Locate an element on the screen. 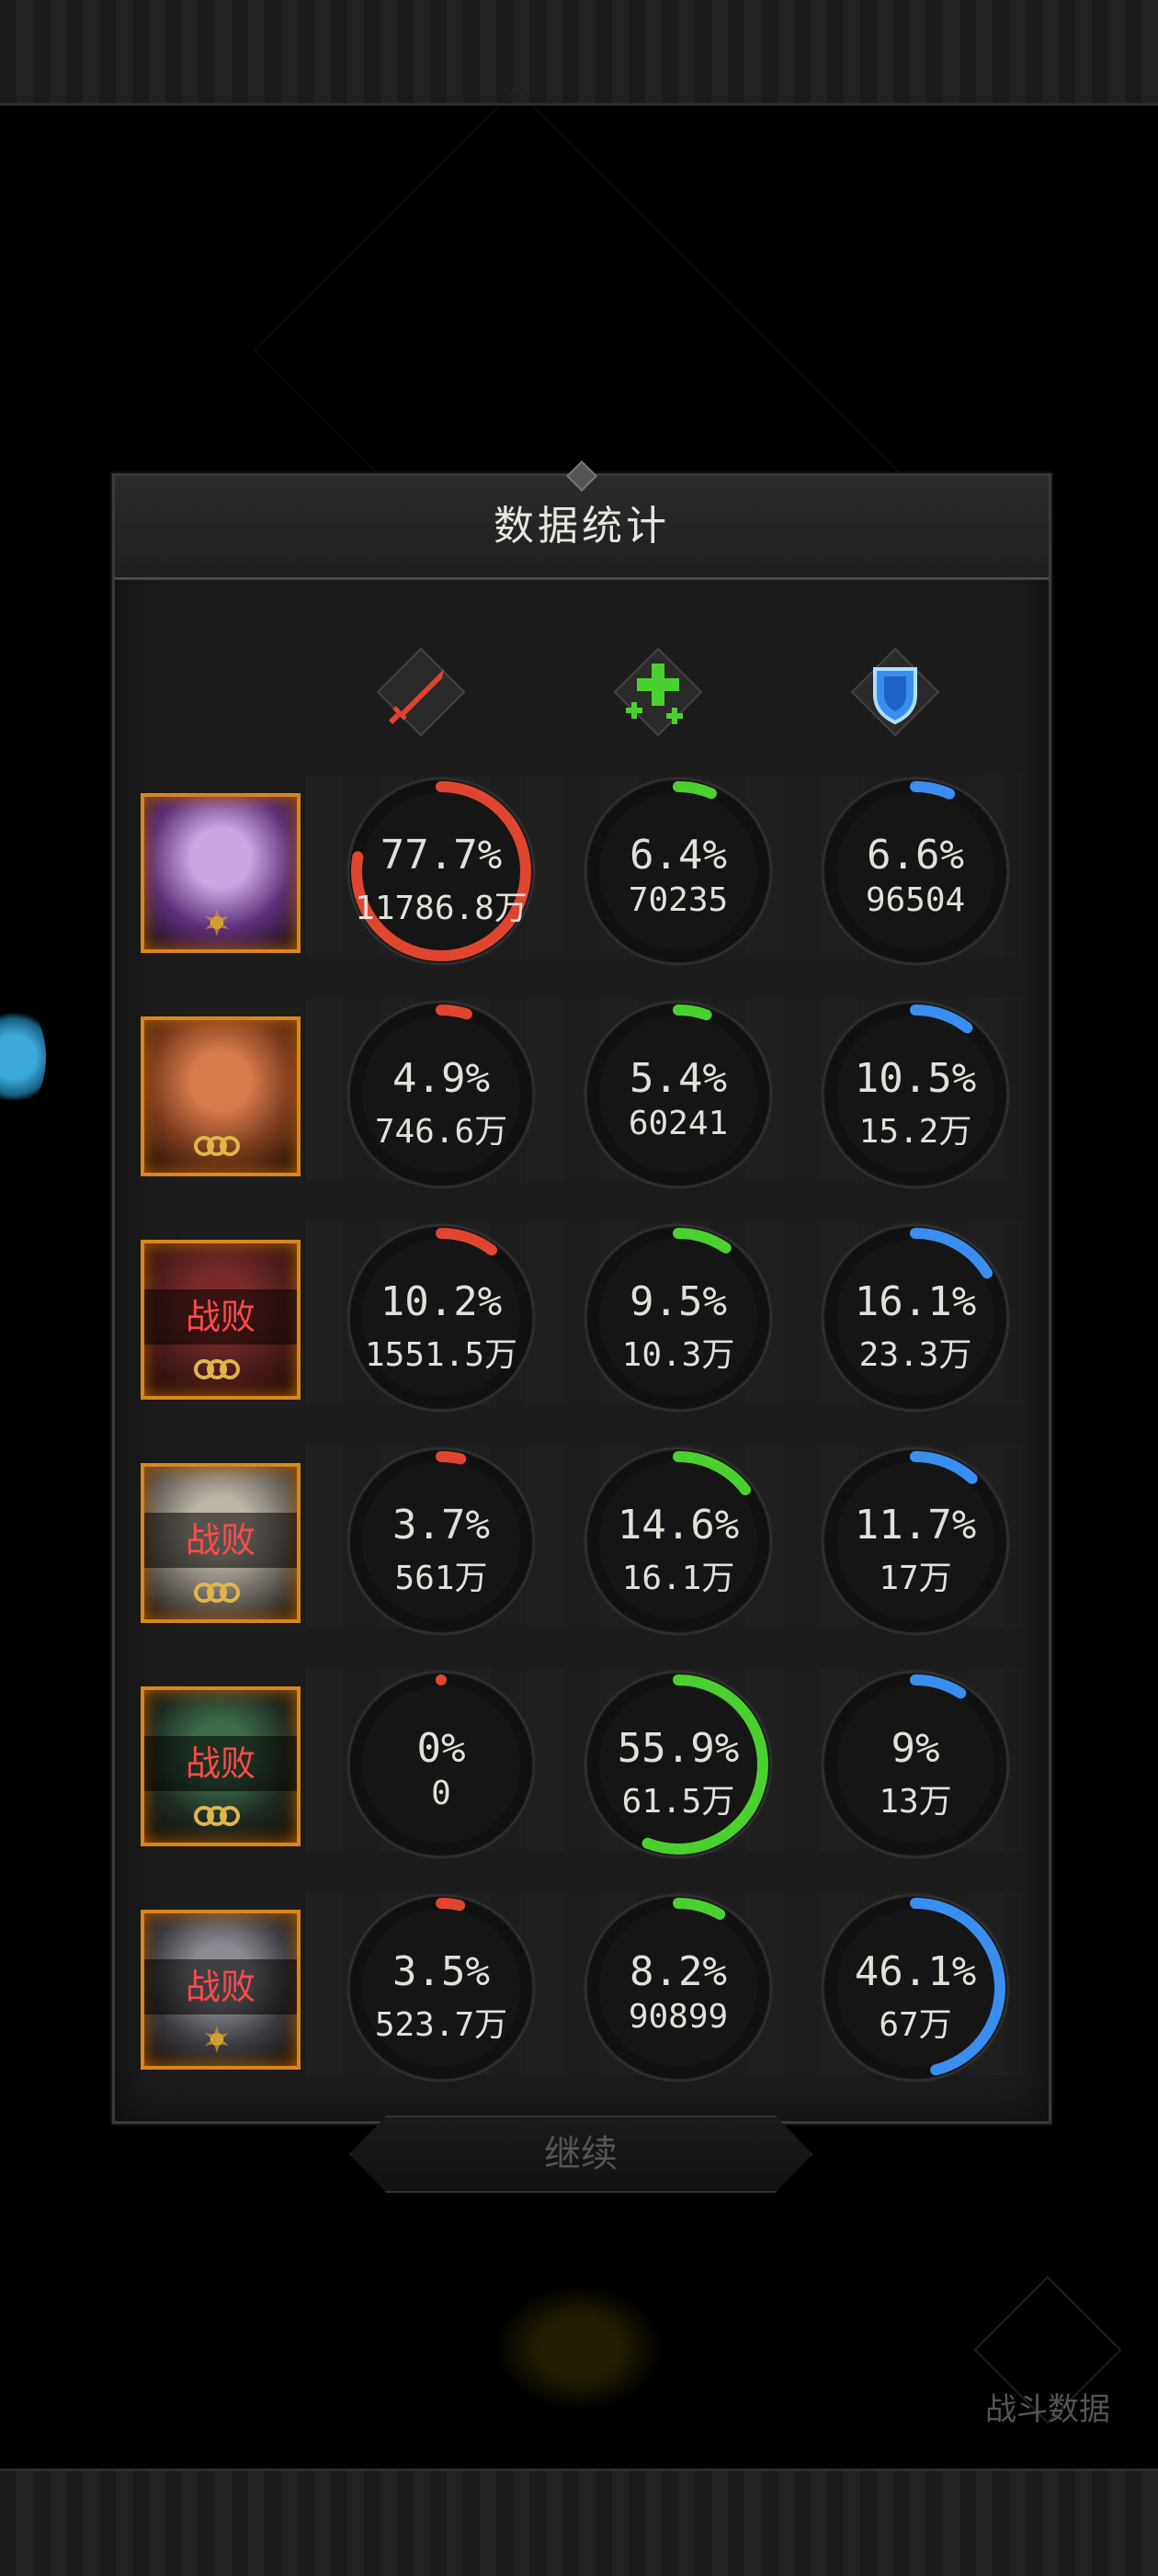  damage-ring: 0% 0 is located at coordinates (441, 1764).